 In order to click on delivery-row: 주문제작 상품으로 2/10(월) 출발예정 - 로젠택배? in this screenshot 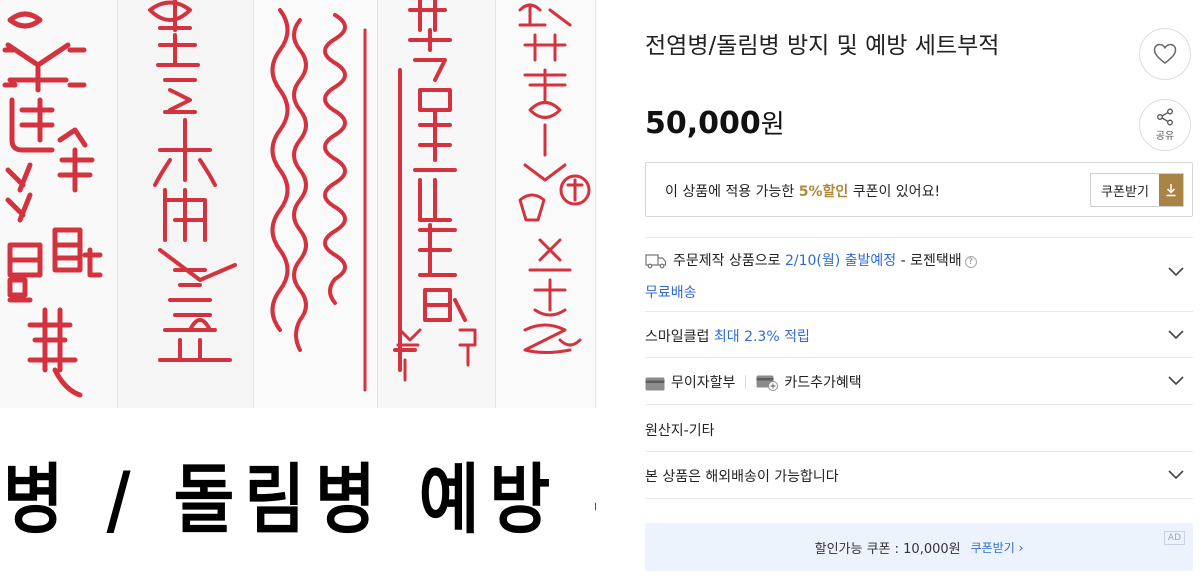, I will do `click(919, 263)`.